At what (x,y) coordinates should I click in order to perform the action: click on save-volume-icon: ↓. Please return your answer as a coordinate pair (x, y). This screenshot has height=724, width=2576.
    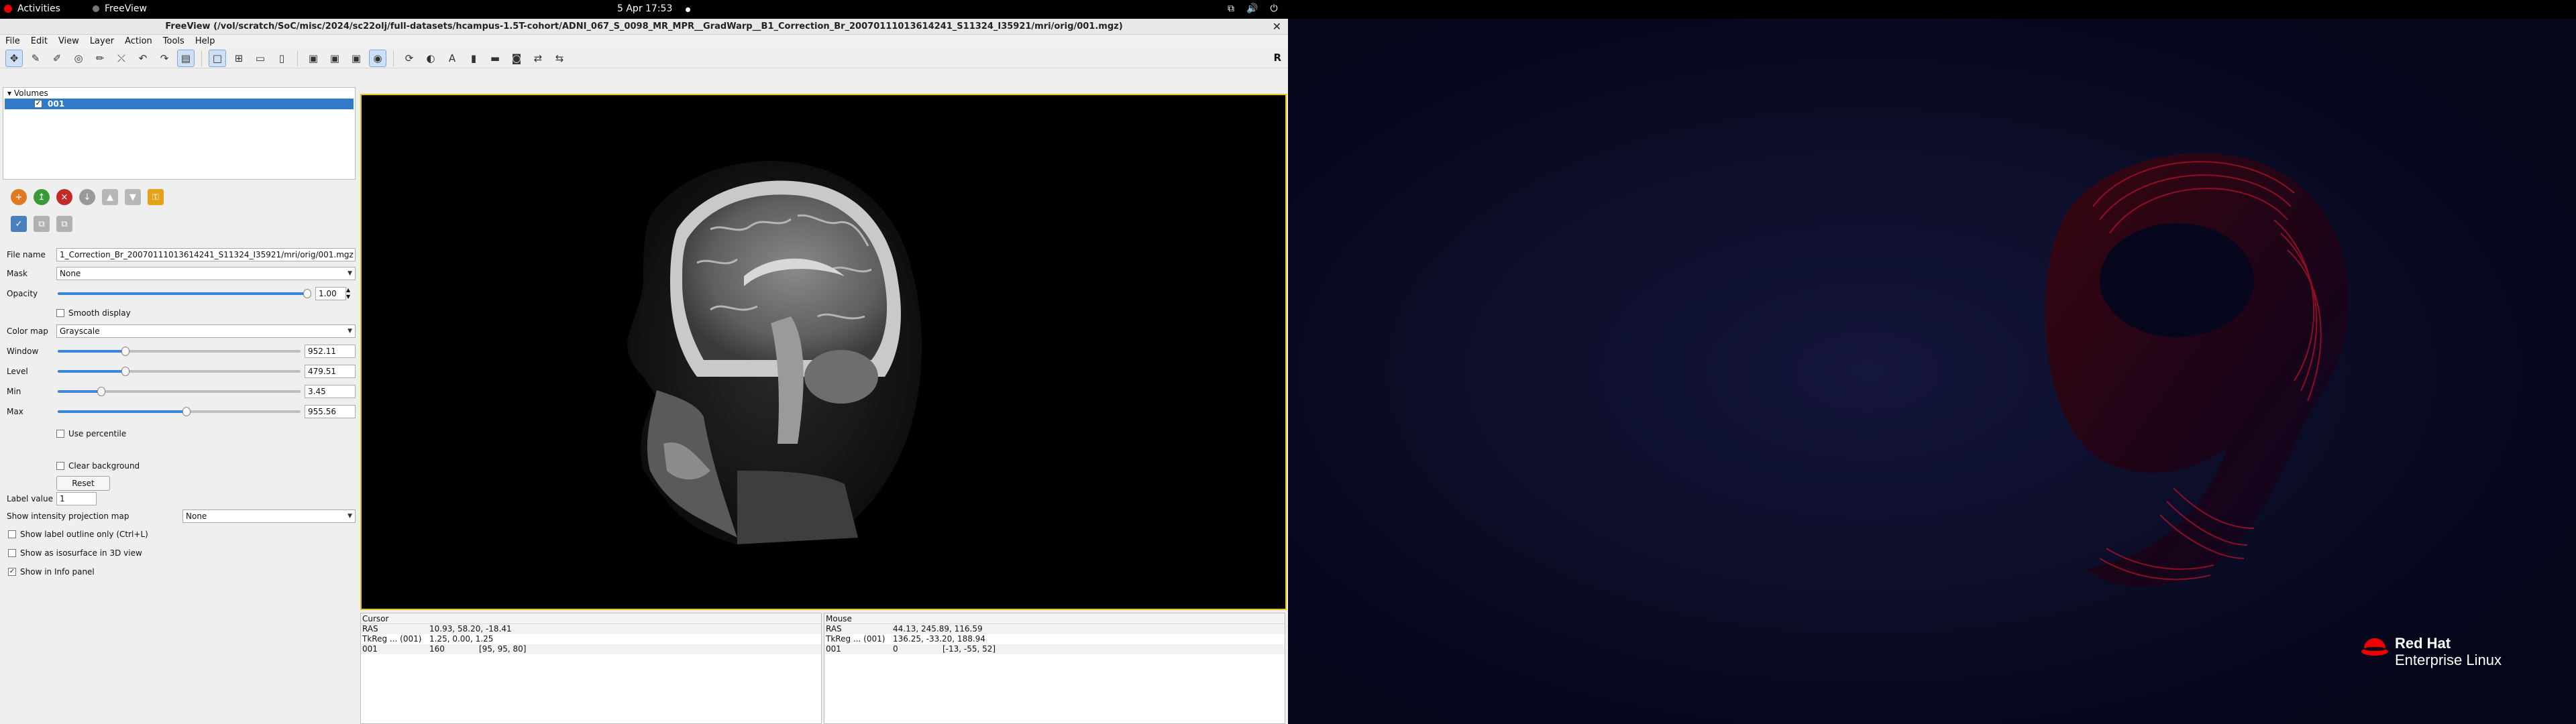
    Looking at the image, I should click on (87, 197).